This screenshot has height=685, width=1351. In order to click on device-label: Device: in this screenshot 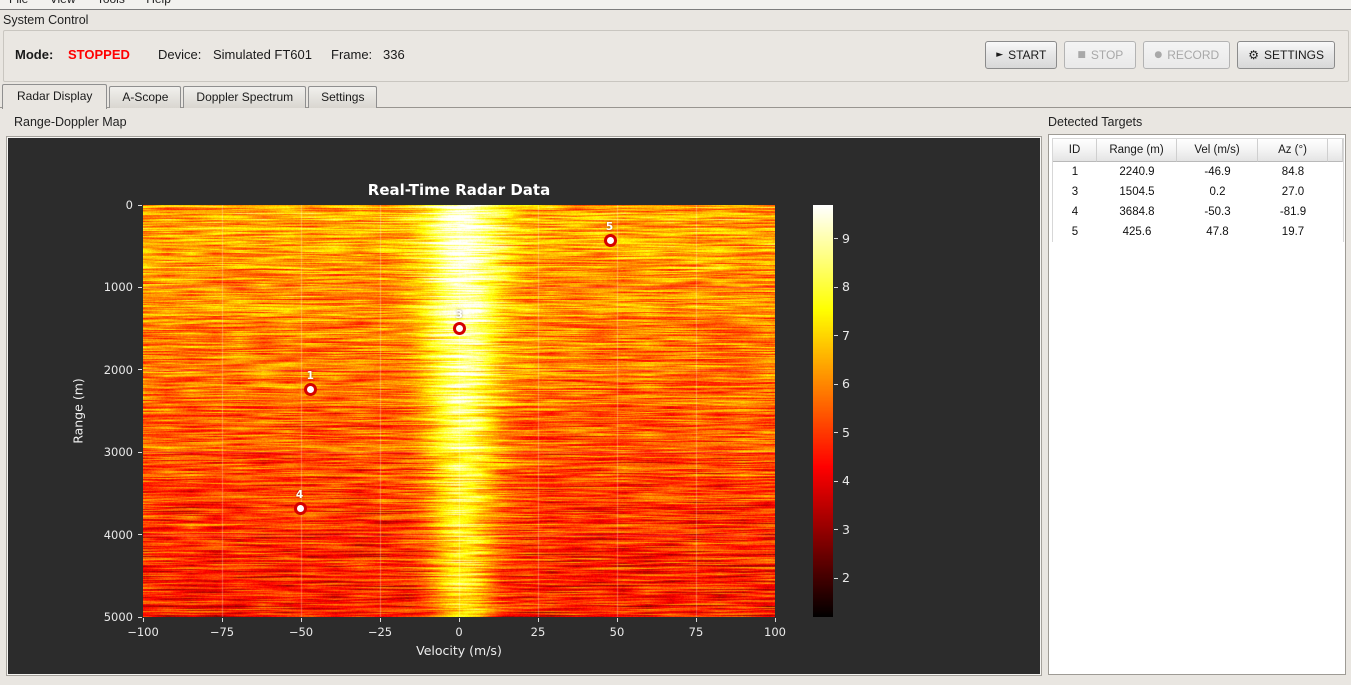, I will do `click(180, 54)`.